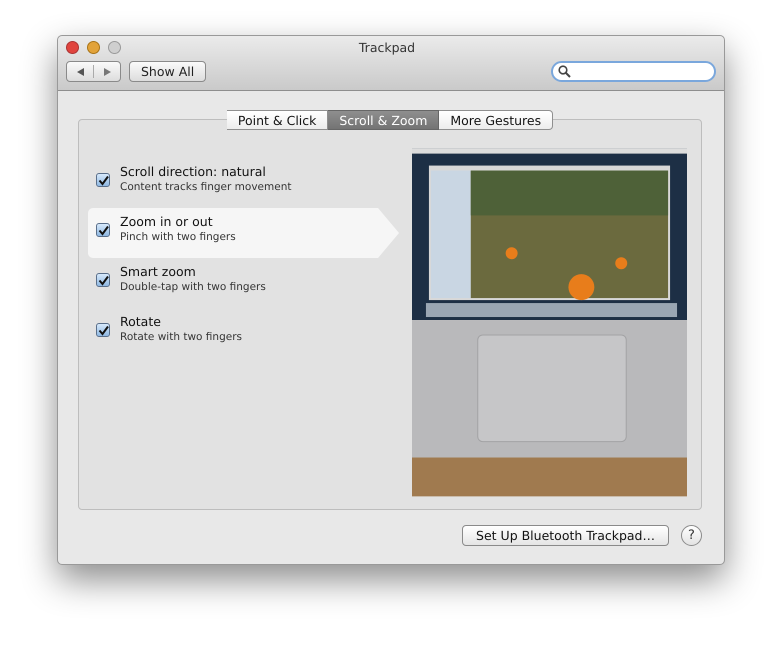  Describe the element at coordinates (167, 221) in the screenshot. I see `gesture-title: Zoom in or out` at that location.